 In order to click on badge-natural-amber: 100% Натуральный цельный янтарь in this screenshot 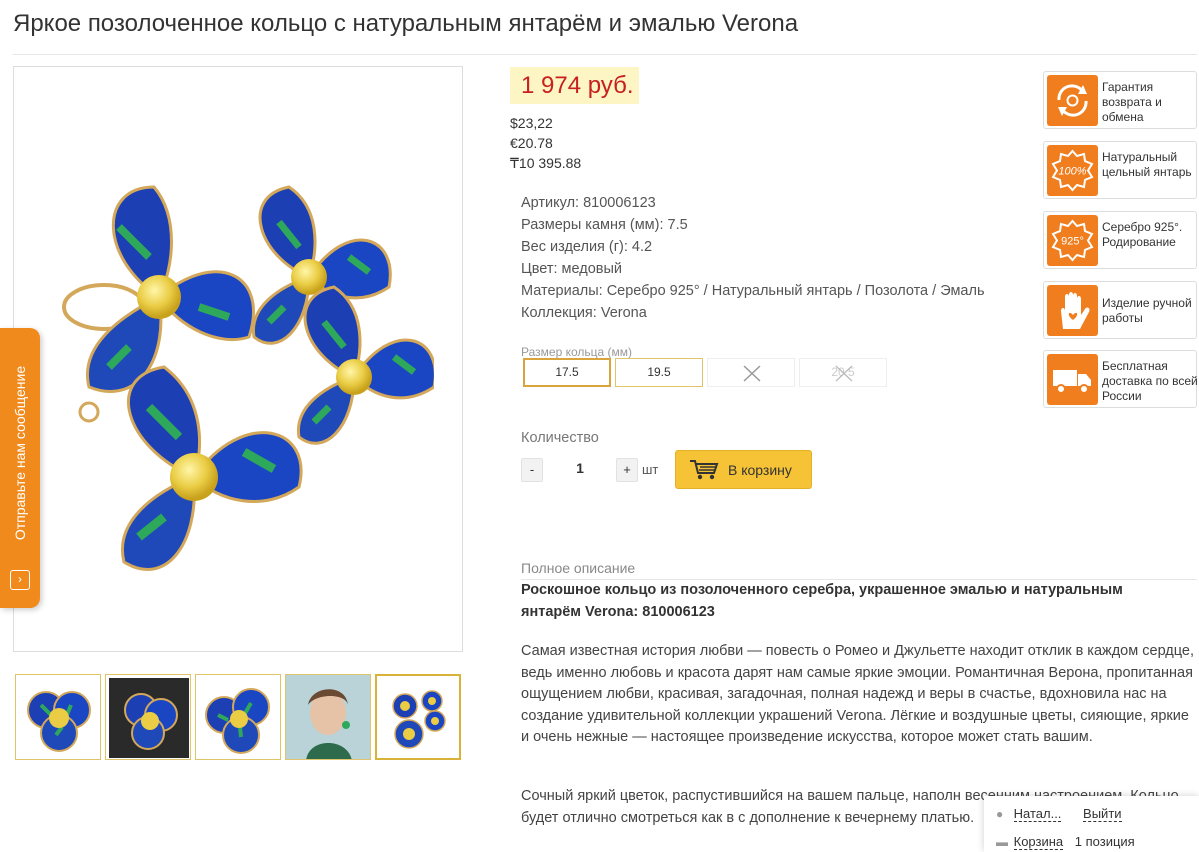, I will do `click(1120, 170)`.